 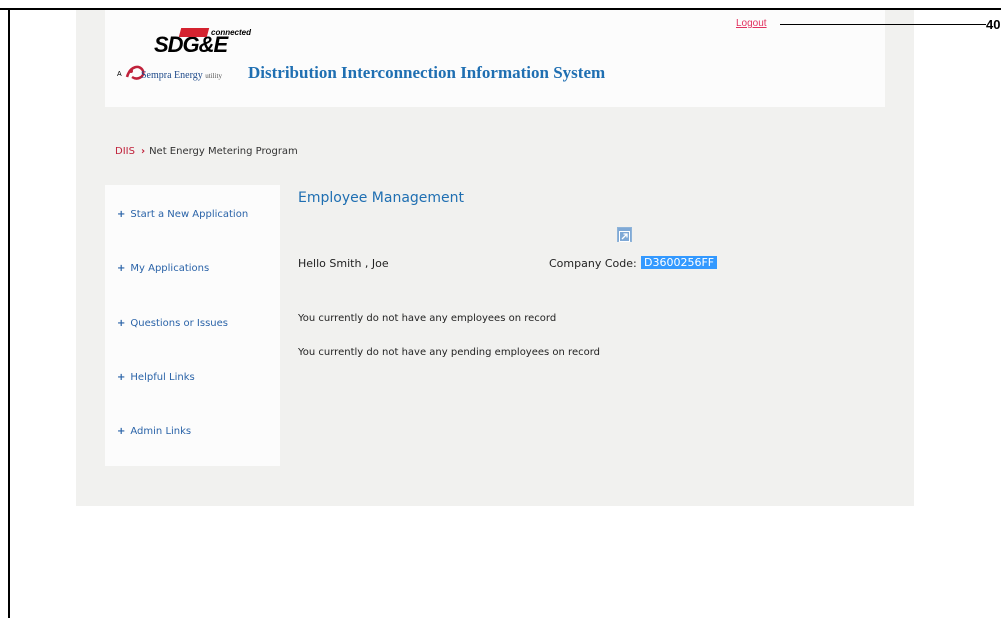 I want to click on logo-connected-text: connected, so click(x=231, y=32).